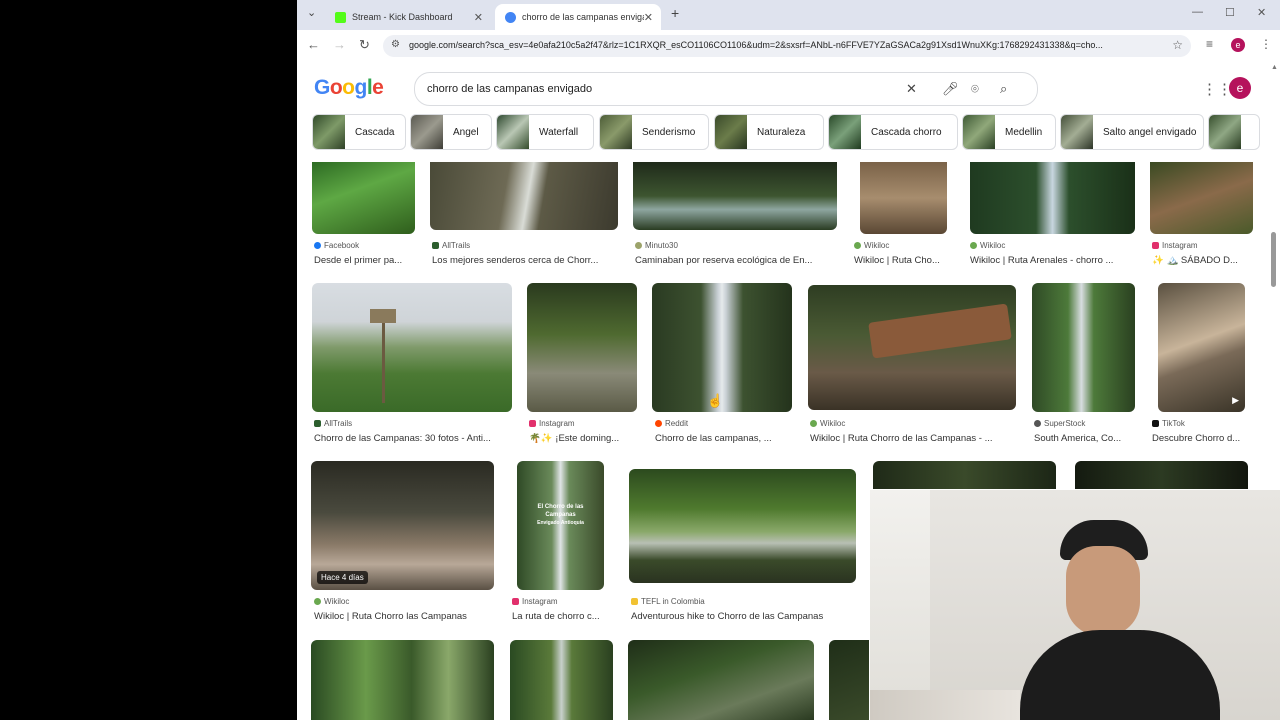  Describe the element at coordinates (1003, 89) in the screenshot. I see `search-icon: ⌕` at that location.